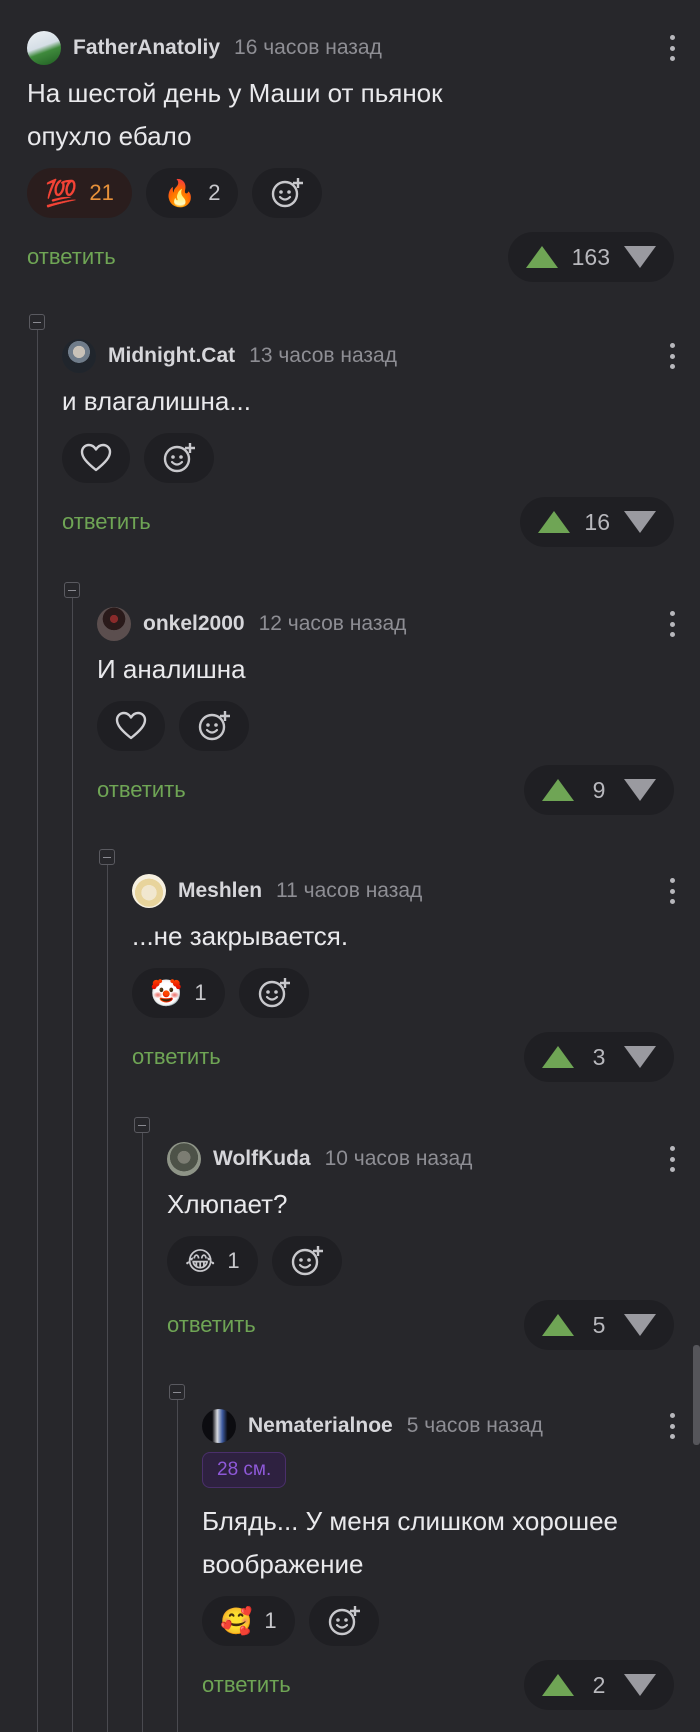 The image size is (700, 1732). What do you see at coordinates (244, 1470) in the screenshot?
I see `comment-tag: 28 см.` at bounding box center [244, 1470].